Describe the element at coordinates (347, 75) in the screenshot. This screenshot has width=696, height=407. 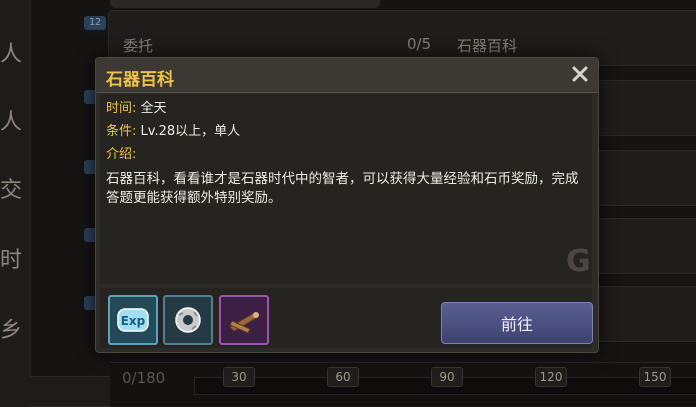
I see `dialog-header: 石器百科` at that location.